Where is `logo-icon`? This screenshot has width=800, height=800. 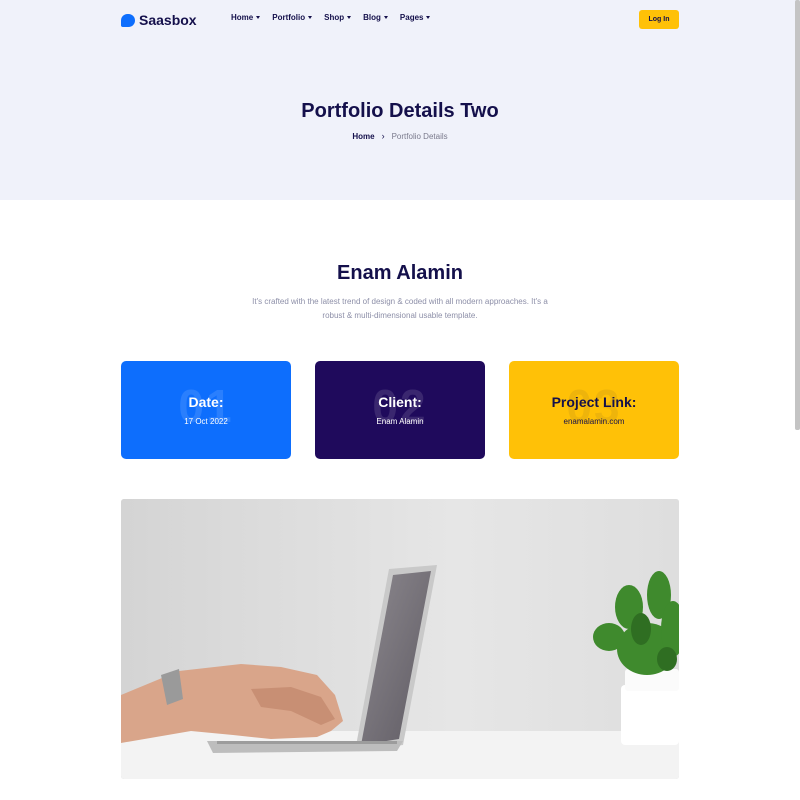 logo-icon is located at coordinates (128, 20).